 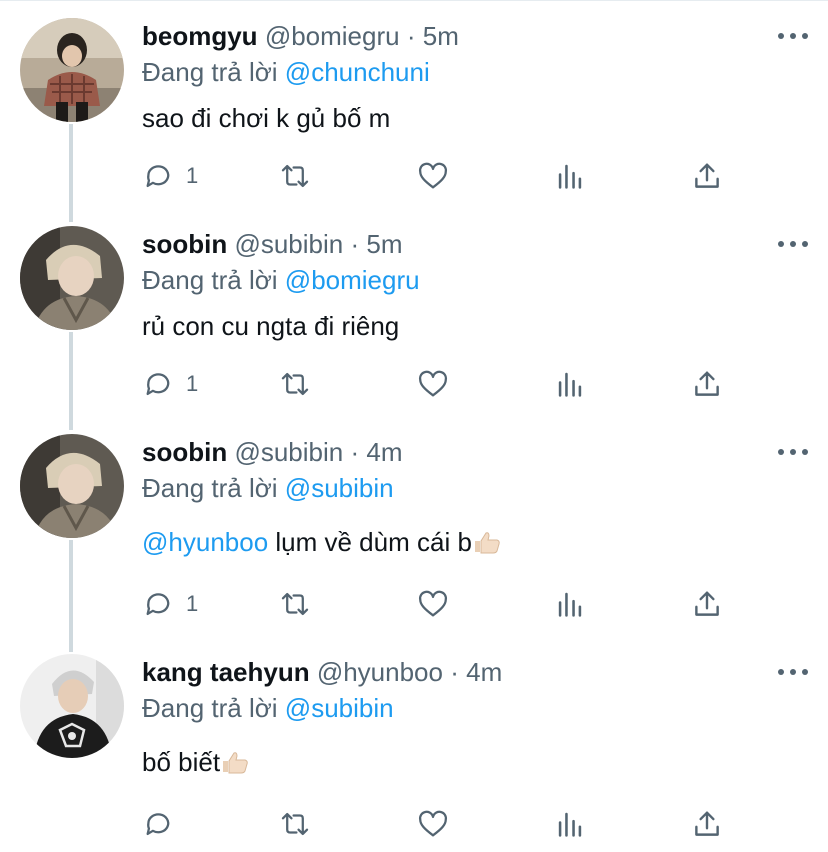 What do you see at coordinates (475, 36) in the screenshot?
I see `tweet-header: beomgyu @bomiegru · 5m` at bounding box center [475, 36].